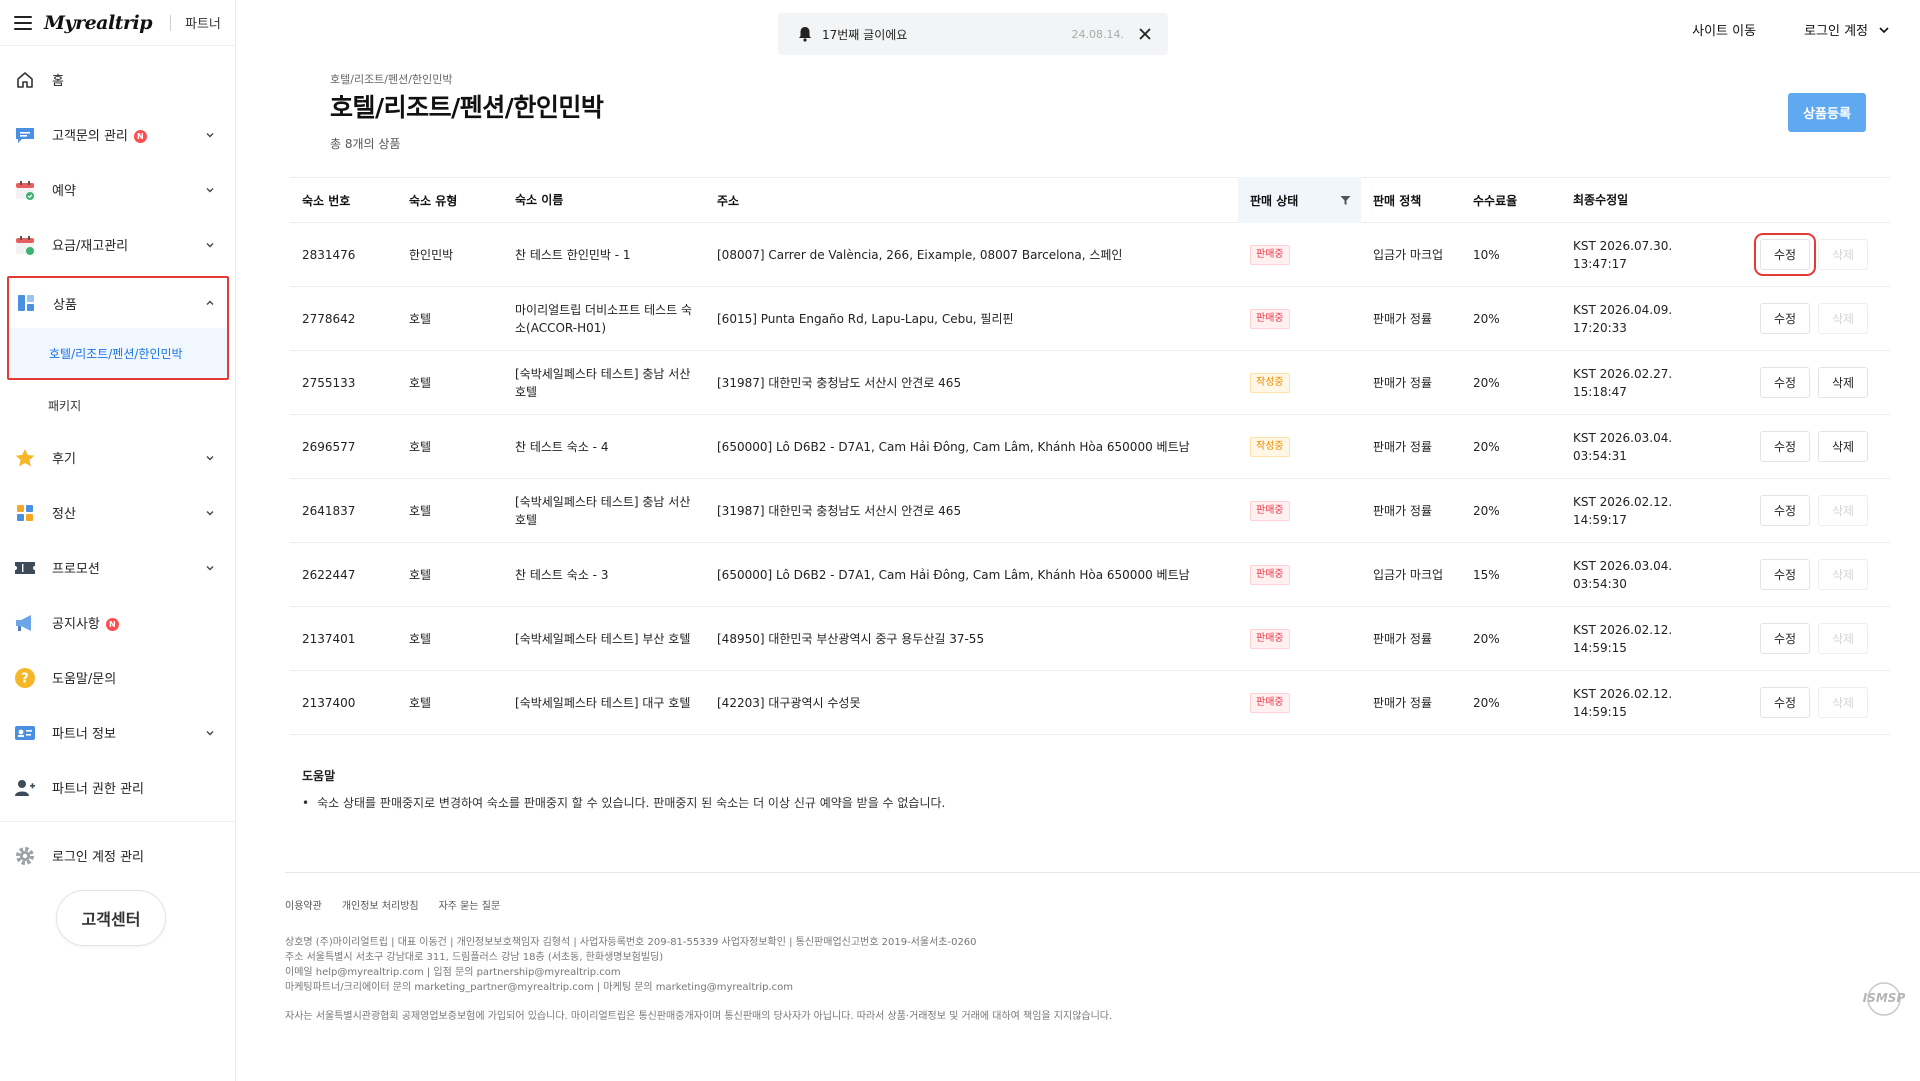 This screenshot has width=1920, height=1081. I want to click on site-move-link: 사이트 이동, so click(1724, 29).